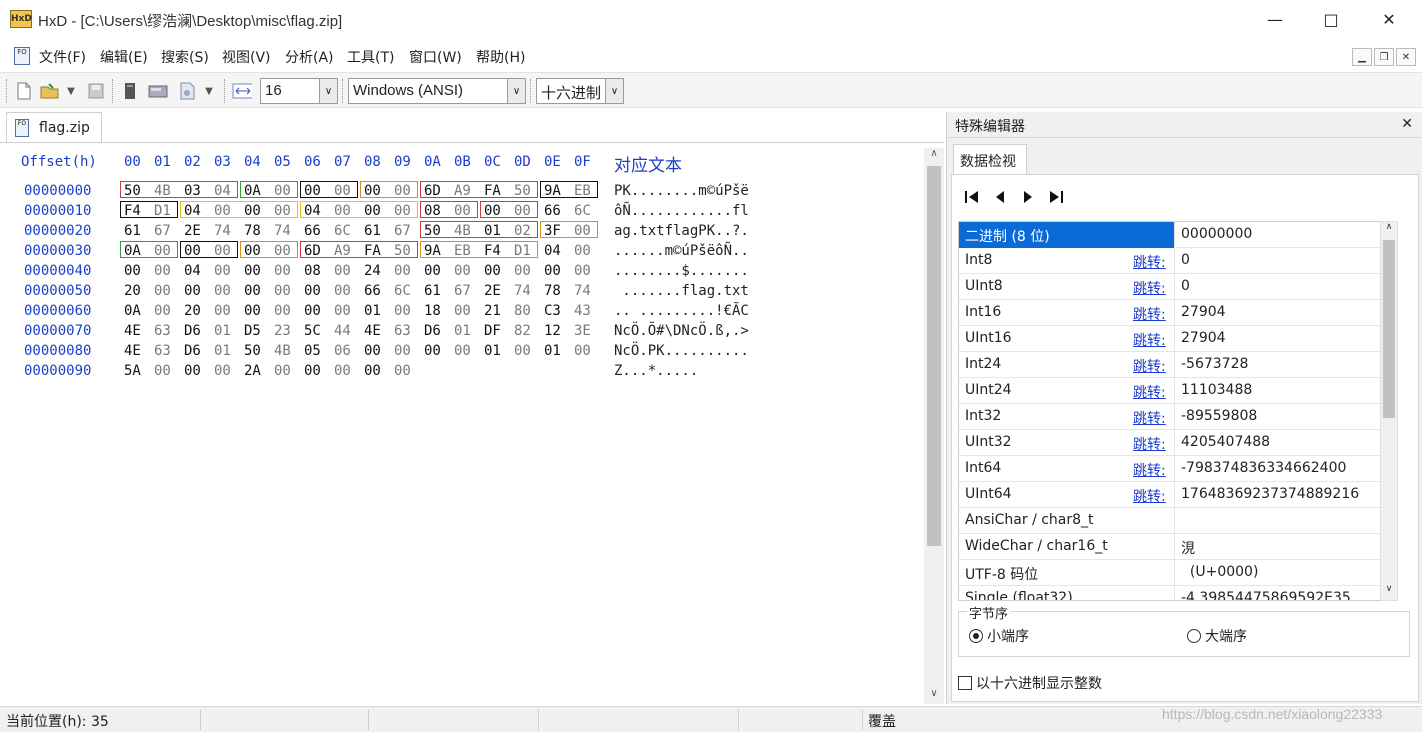 The image size is (1422, 732). Describe the element at coordinates (990, 159) in the screenshot. I see `tab-data-inspector: 数据检视` at that location.